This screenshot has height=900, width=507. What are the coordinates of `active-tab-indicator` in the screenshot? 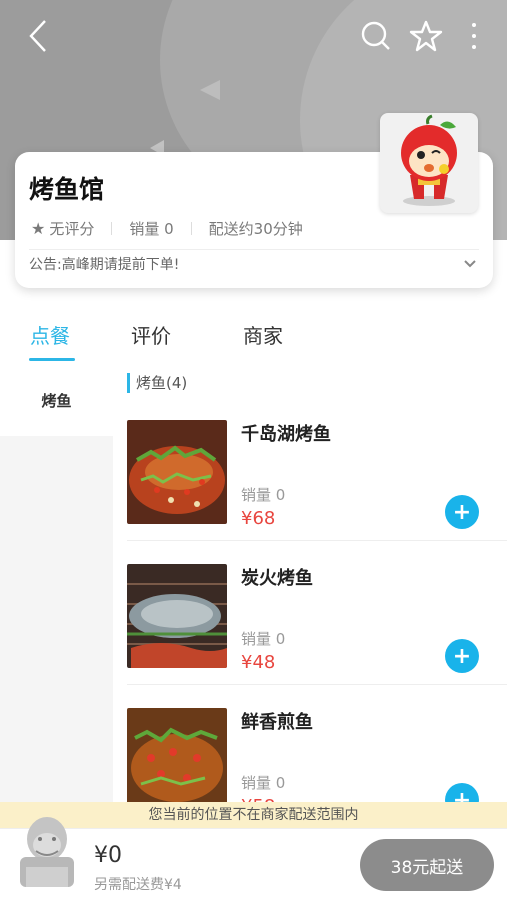 It's located at (52, 359).